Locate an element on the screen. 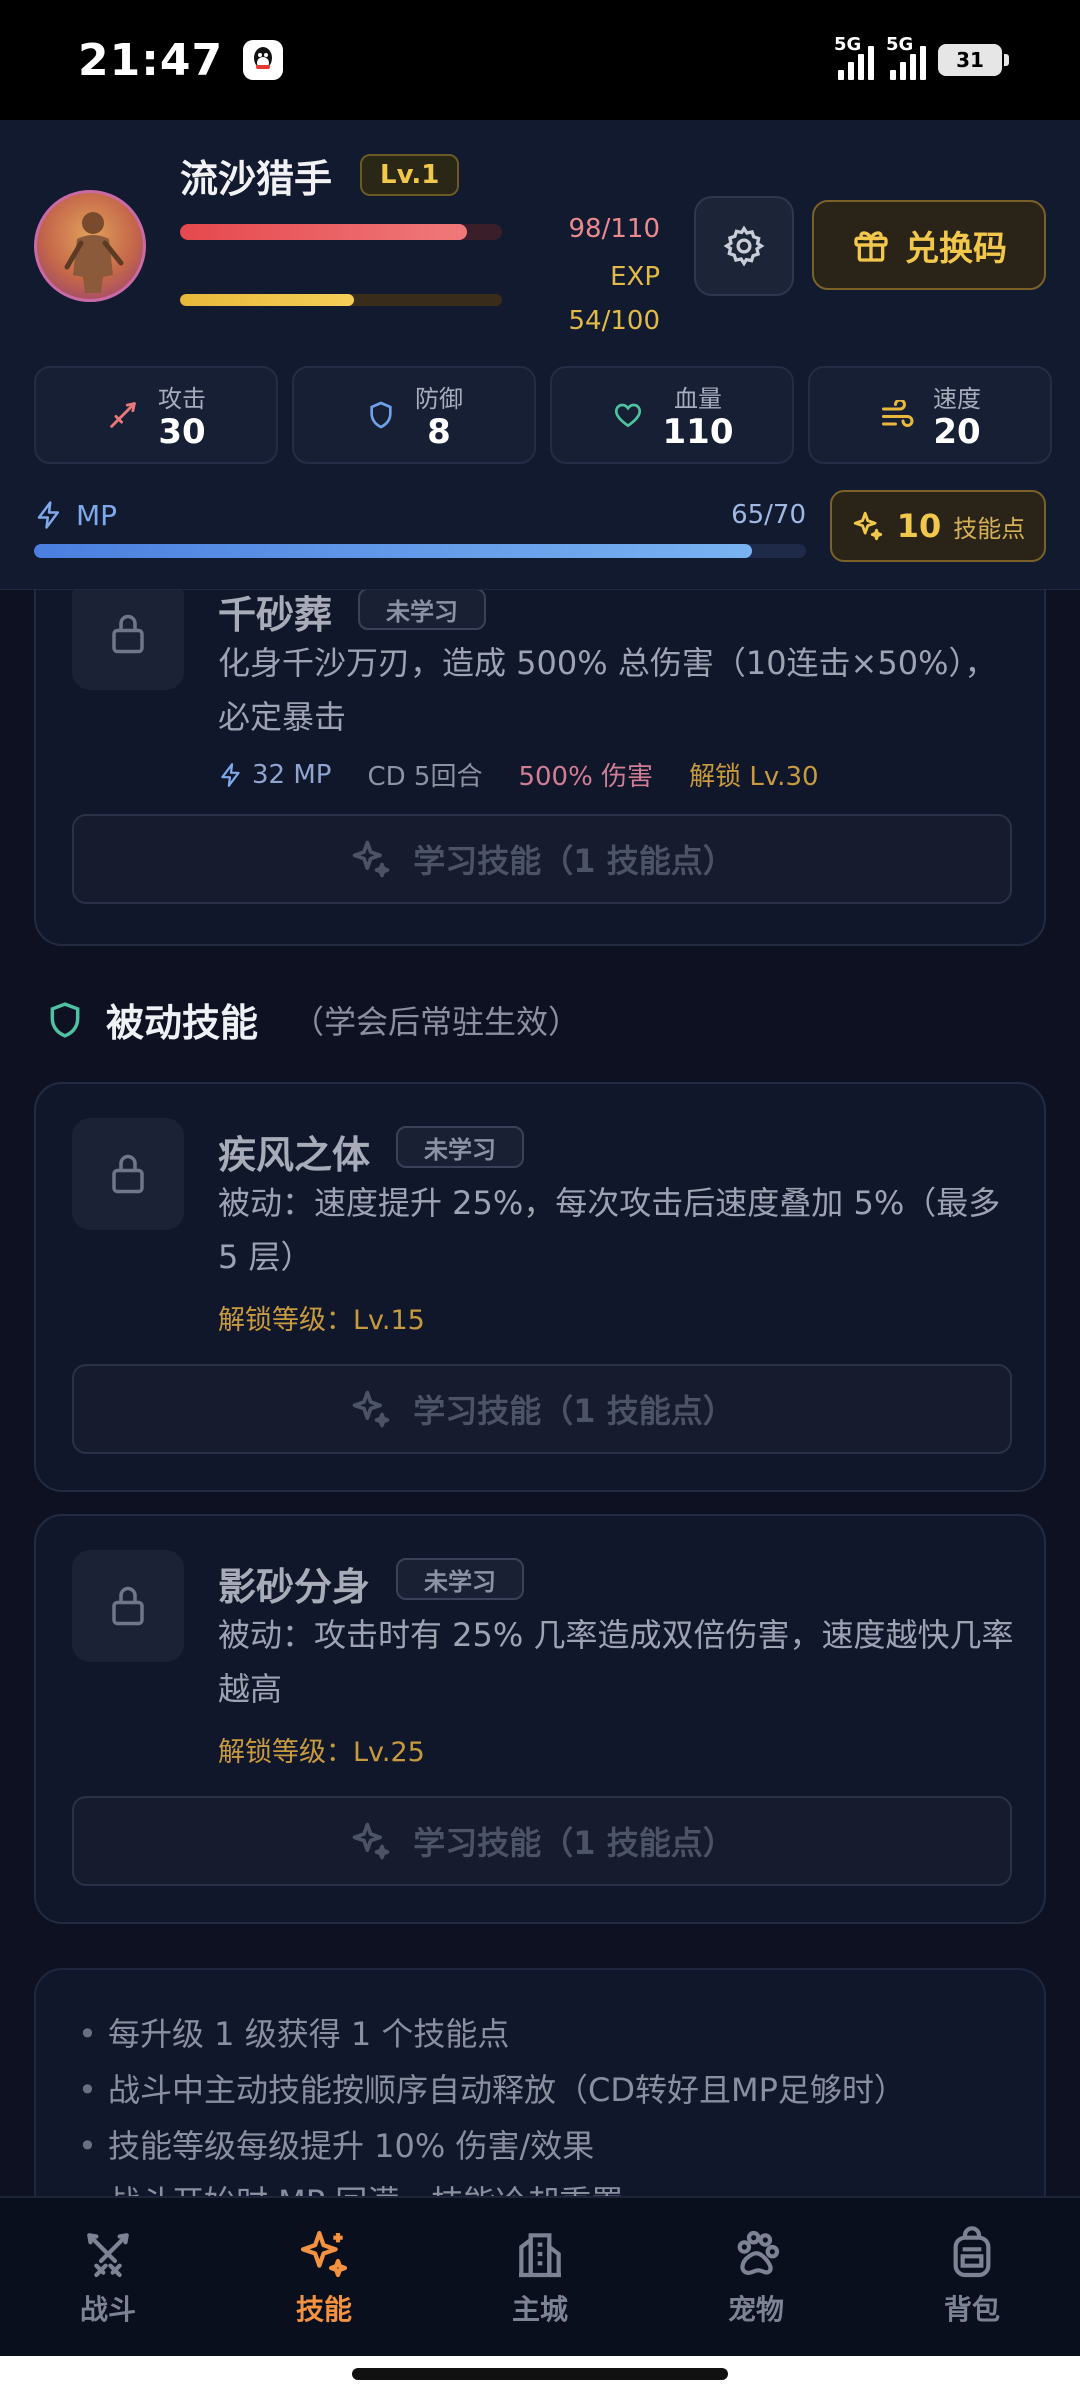 Image resolution: width=1080 pixels, height=2400 pixels. heart-icon is located at coordinates (627, 415).